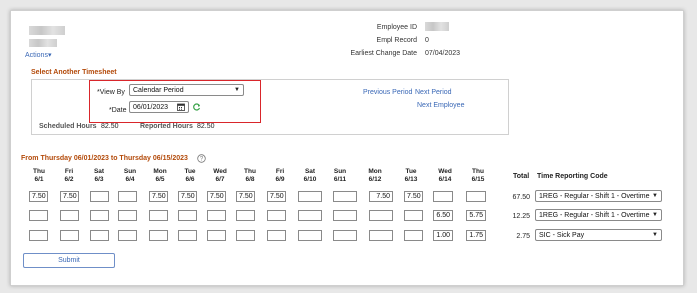 The image size is (697, 293). I want to click on day-date: 6/11, so click(340, 179).